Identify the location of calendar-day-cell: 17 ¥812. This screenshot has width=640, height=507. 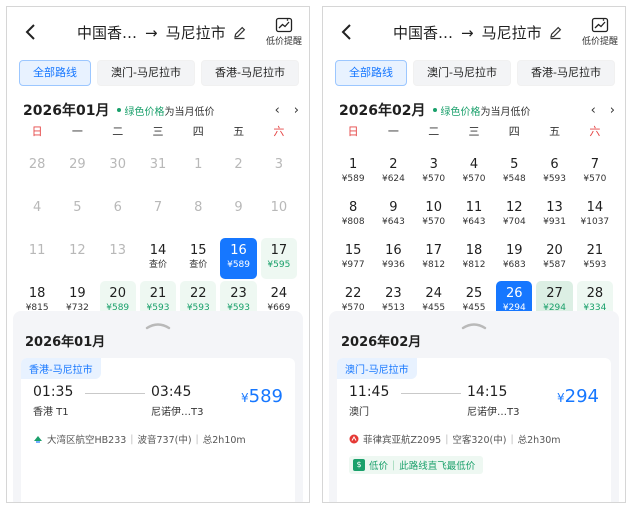
(434, 258).